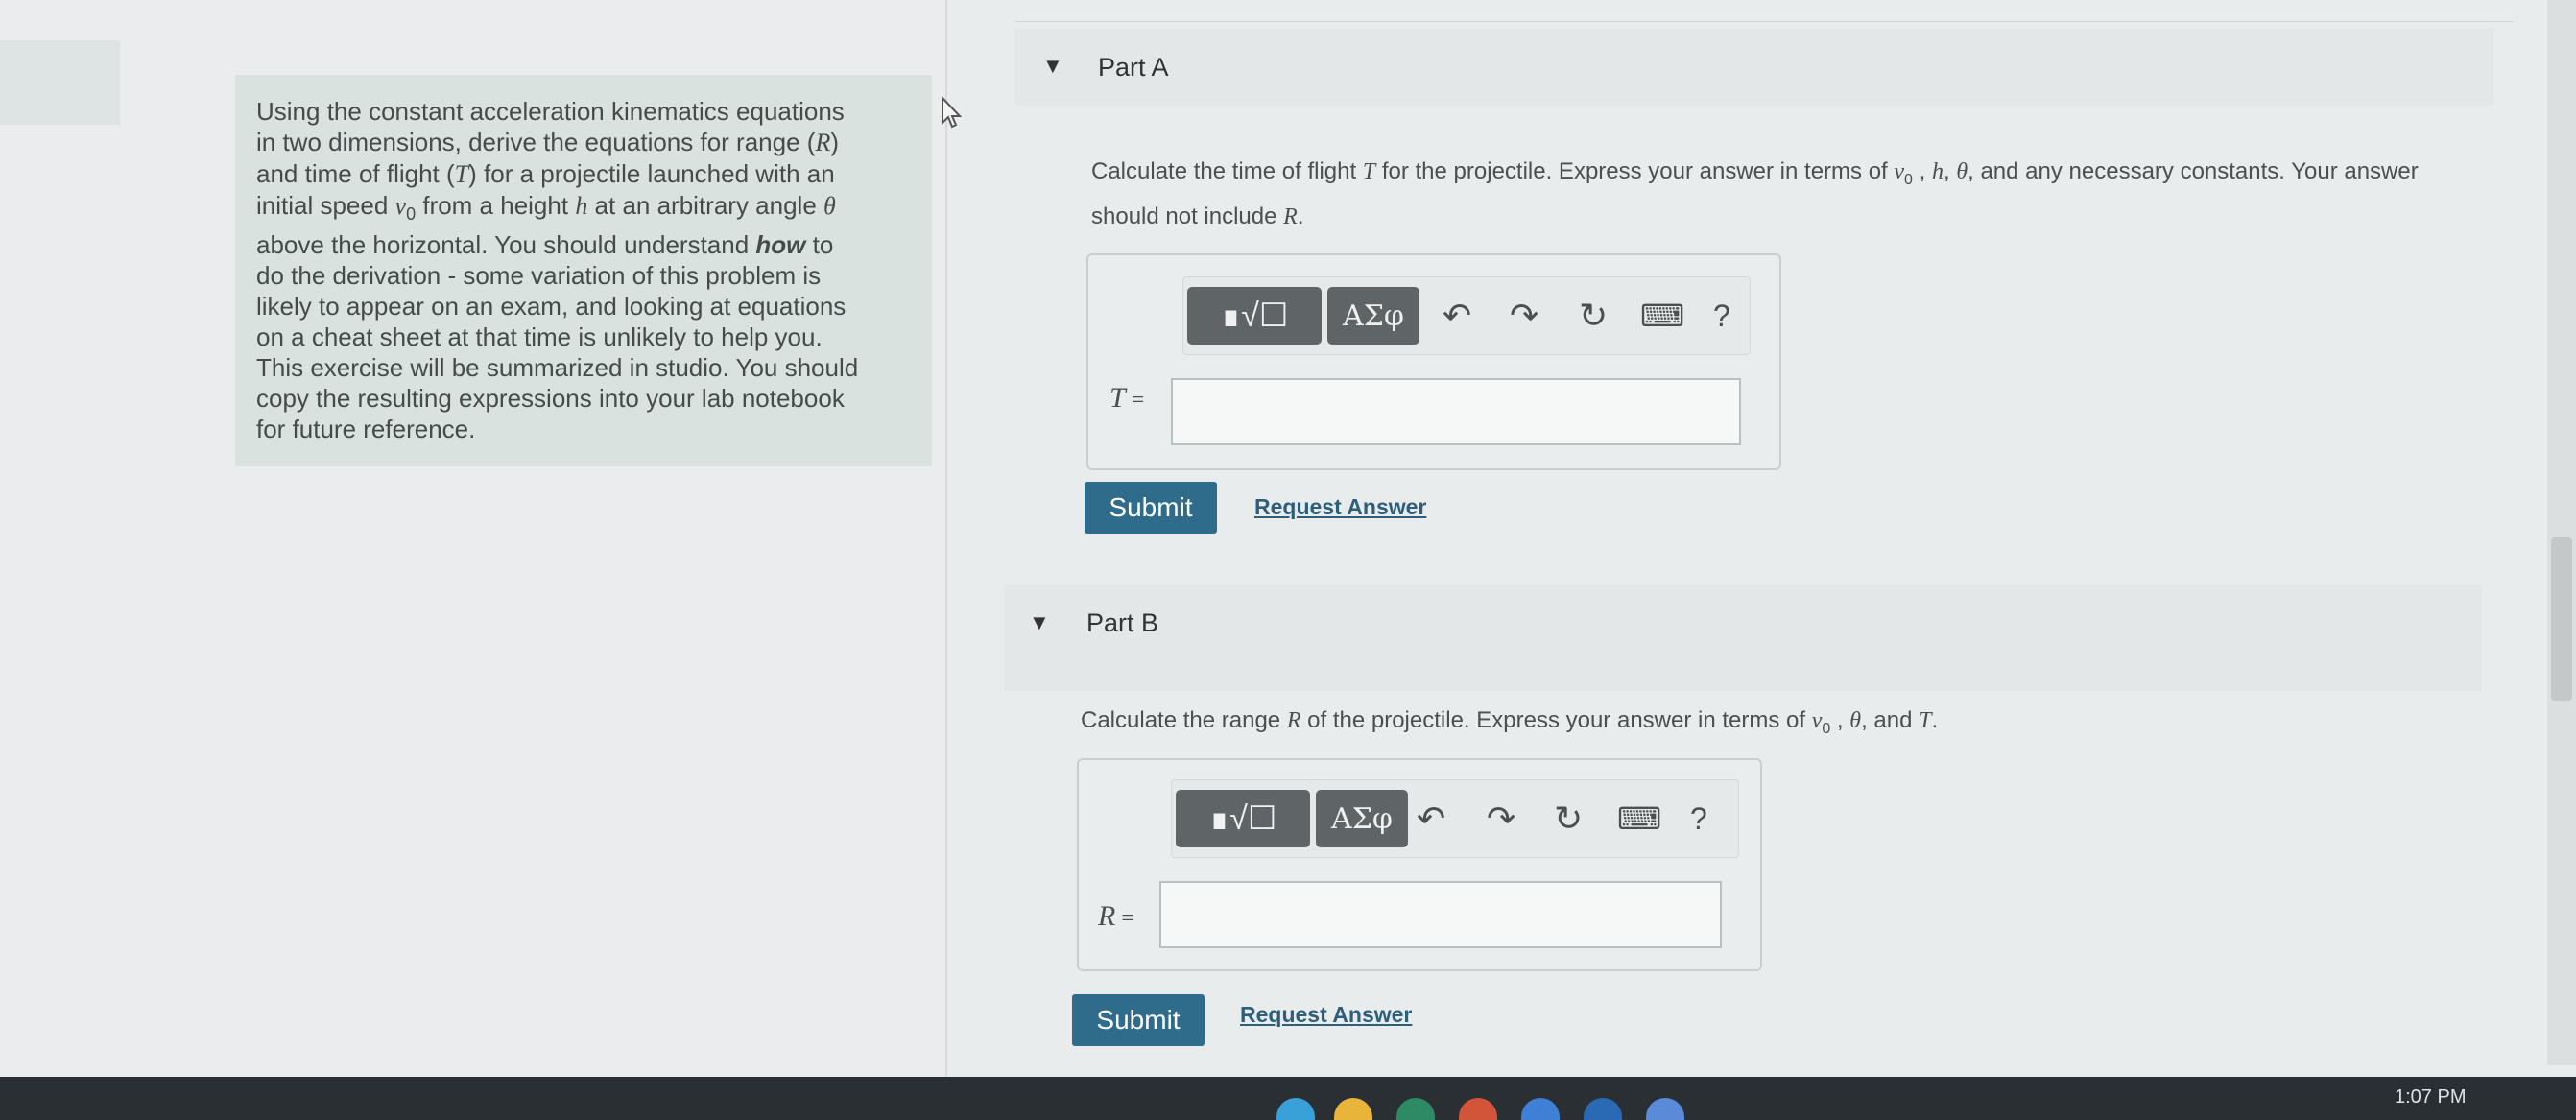 The width and height of the screenshot is (2576, 1120). Describe the element at coordinates (2430, 1097) in the screenshot. I see `taskbar-clock: 1:07 PM` at that location.